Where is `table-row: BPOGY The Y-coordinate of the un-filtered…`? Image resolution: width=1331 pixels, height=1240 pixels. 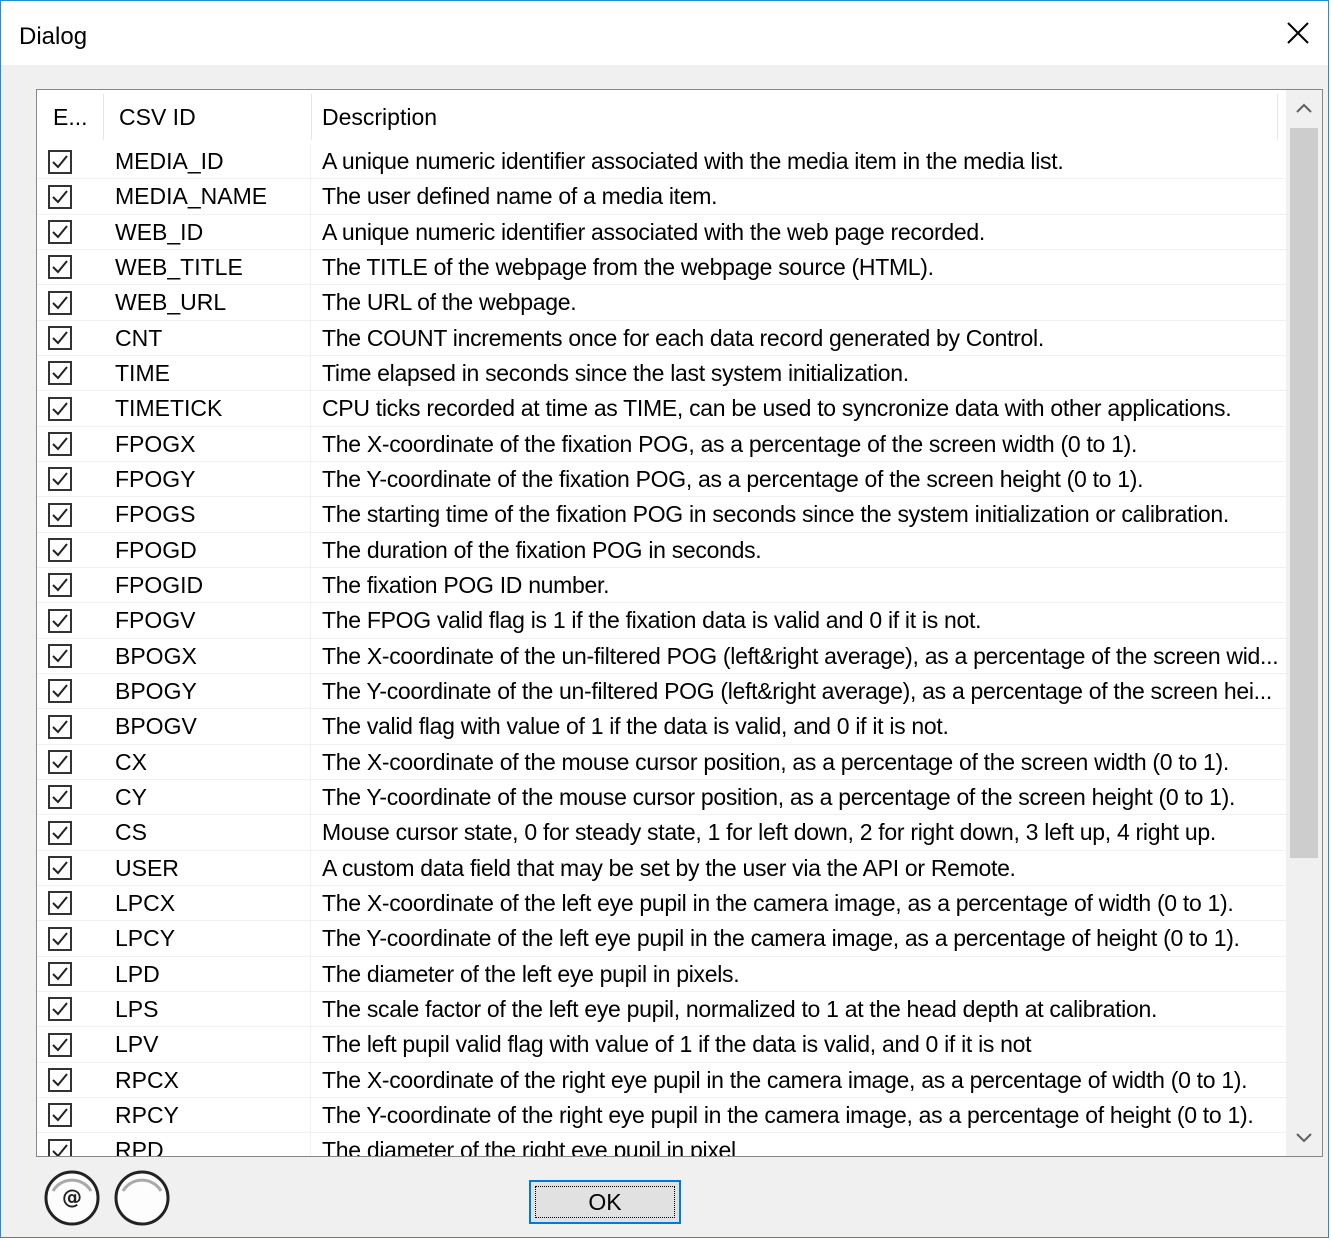 table-row: BPOGY The Y-coordinate of the un-filtered… is located at coordinates (662, 691).